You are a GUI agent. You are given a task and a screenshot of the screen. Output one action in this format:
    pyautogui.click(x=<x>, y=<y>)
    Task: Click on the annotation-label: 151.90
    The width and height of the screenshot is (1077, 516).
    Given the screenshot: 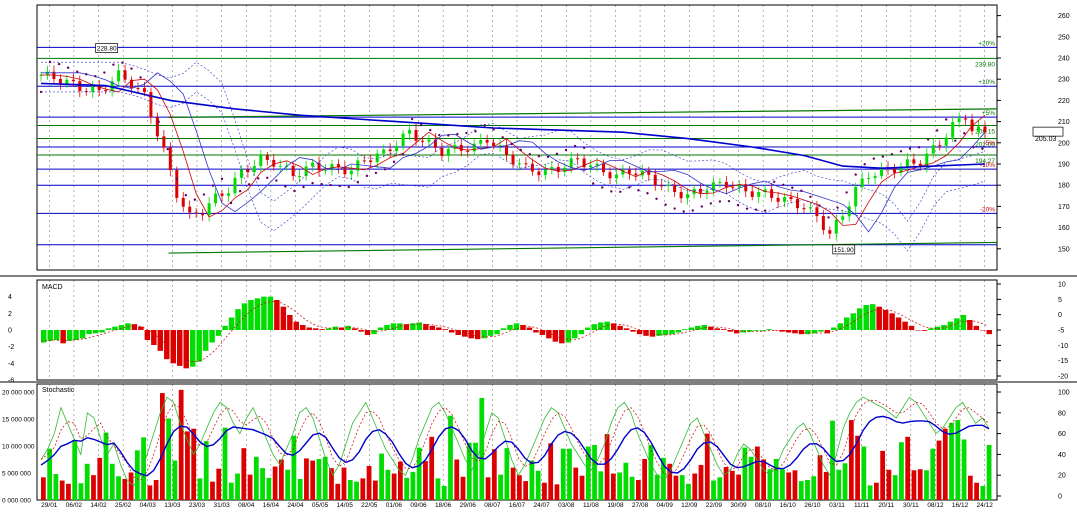 What is the action you would take?
    pyautogui.click(x=844, y=250)
    